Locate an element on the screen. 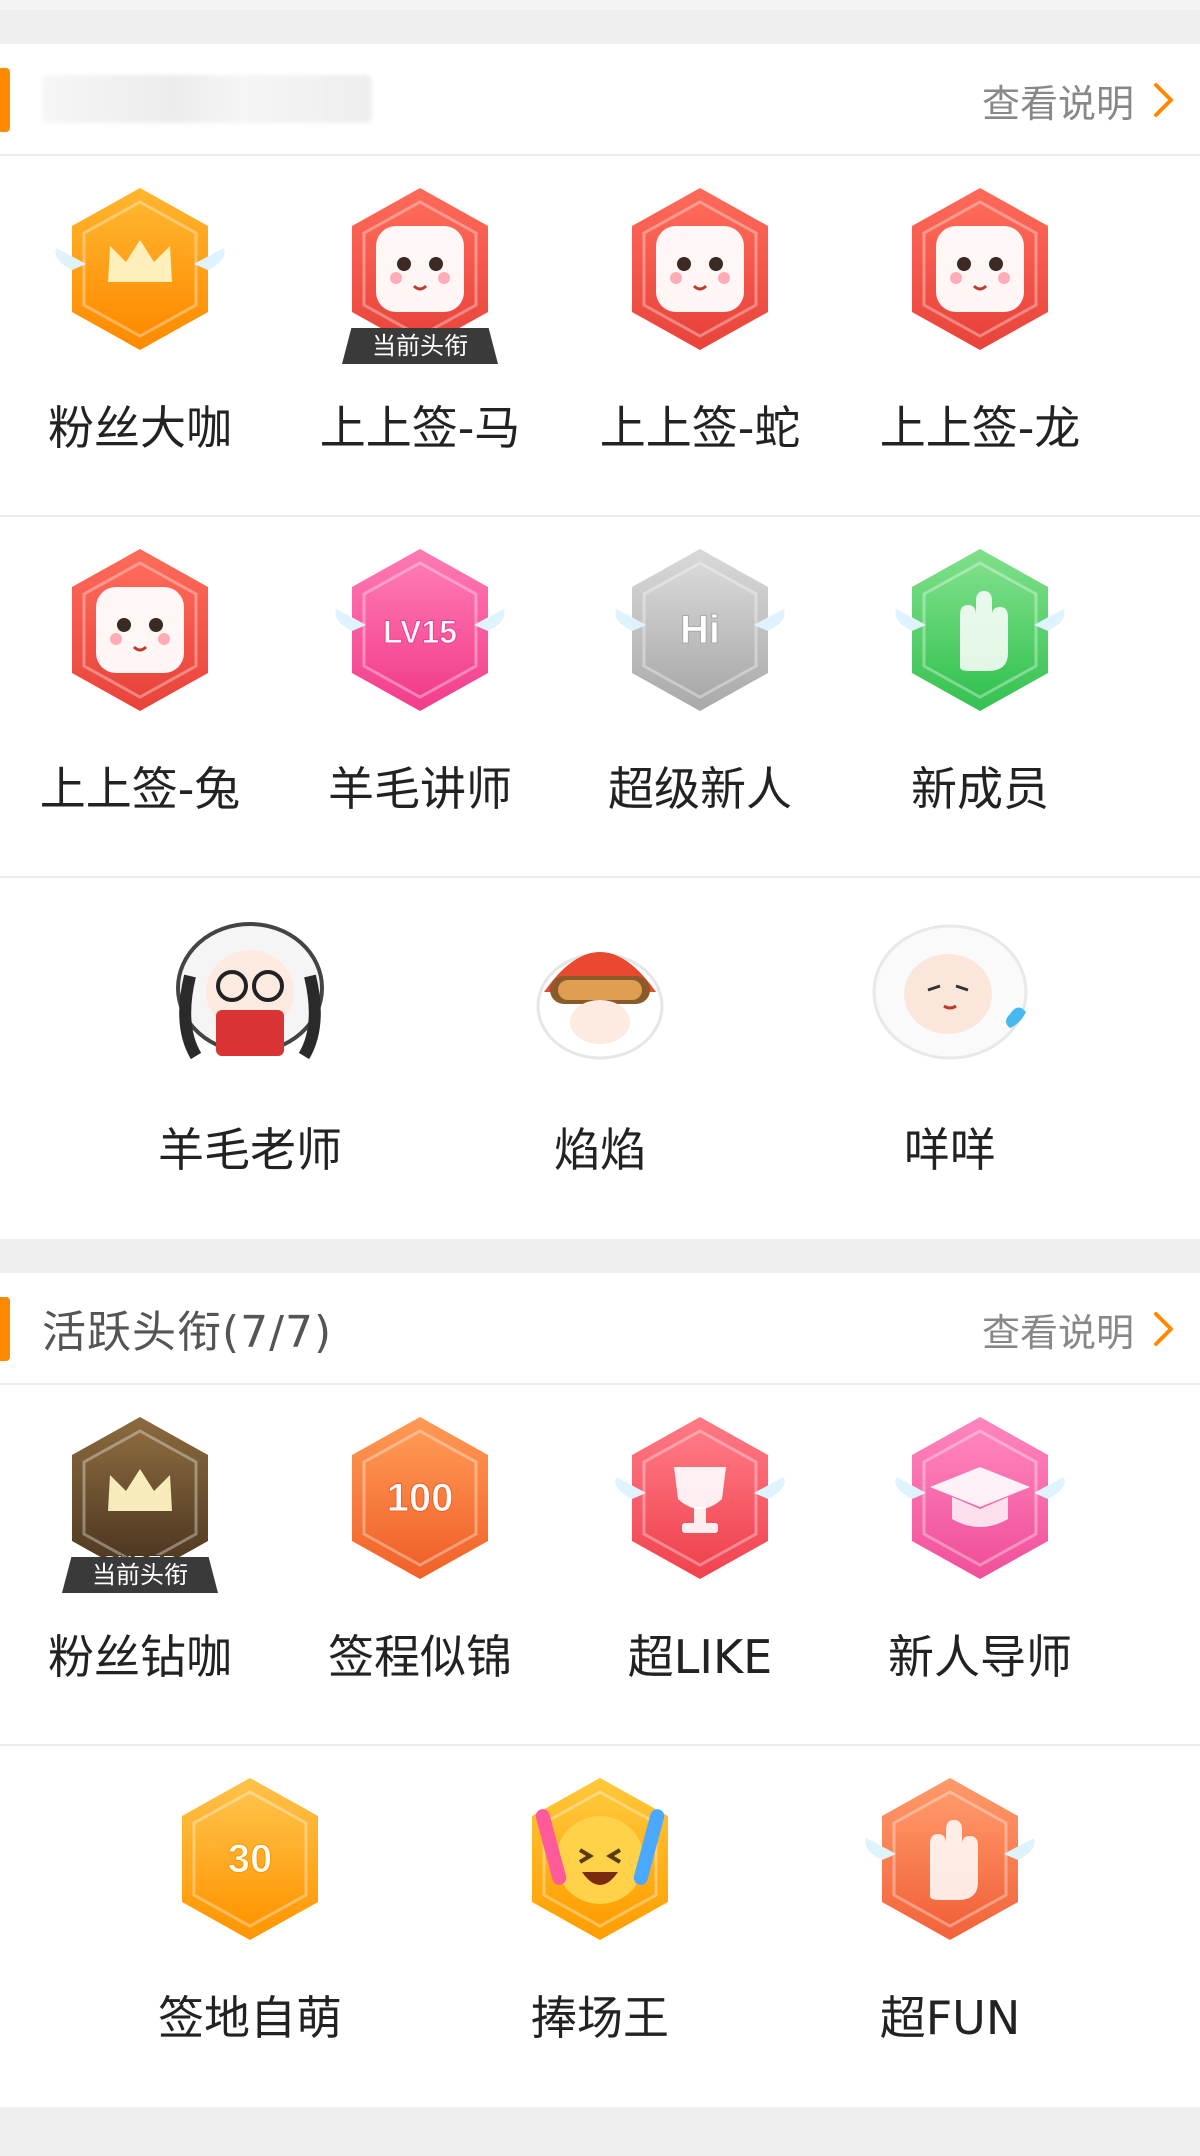  sheep-helmet-icon is located at coordinates (600, 1006).